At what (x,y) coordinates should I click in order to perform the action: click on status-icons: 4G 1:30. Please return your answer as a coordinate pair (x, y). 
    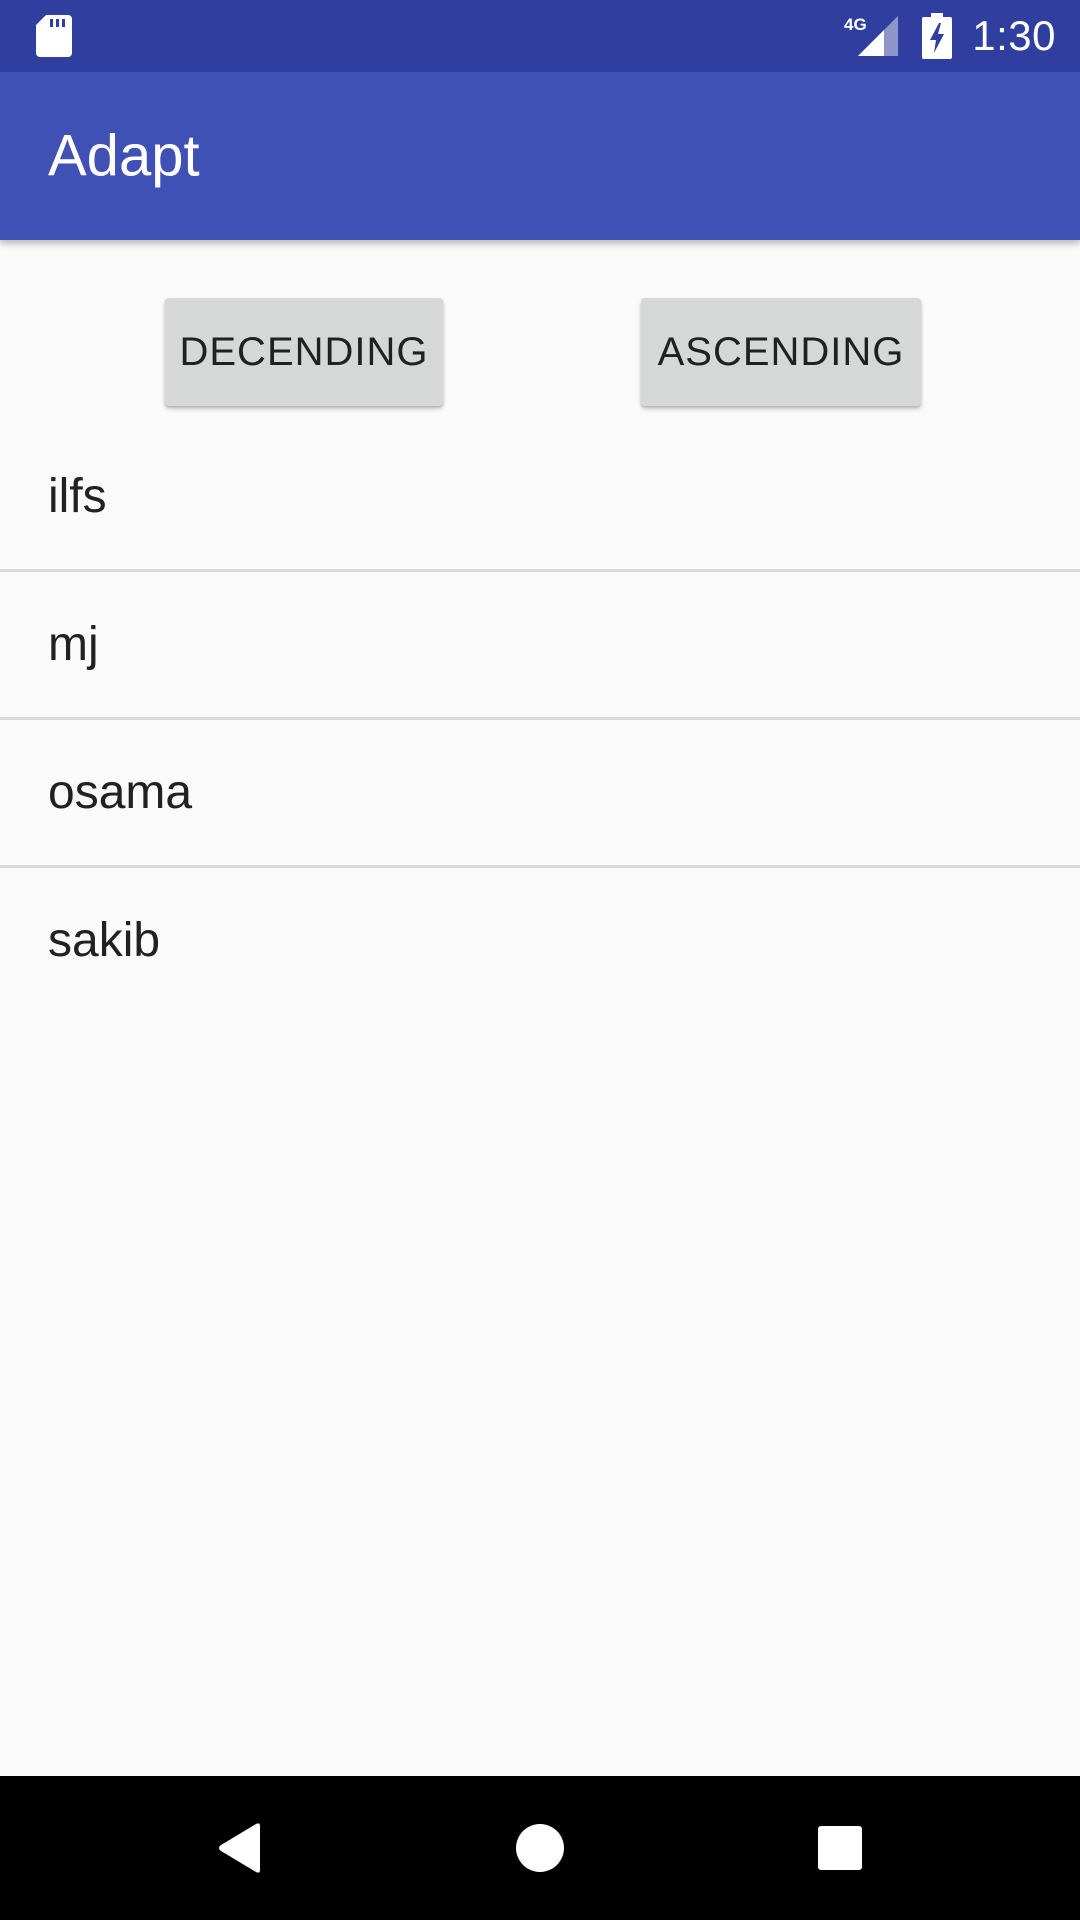
    Looking at the image, I should click on (950, 36).